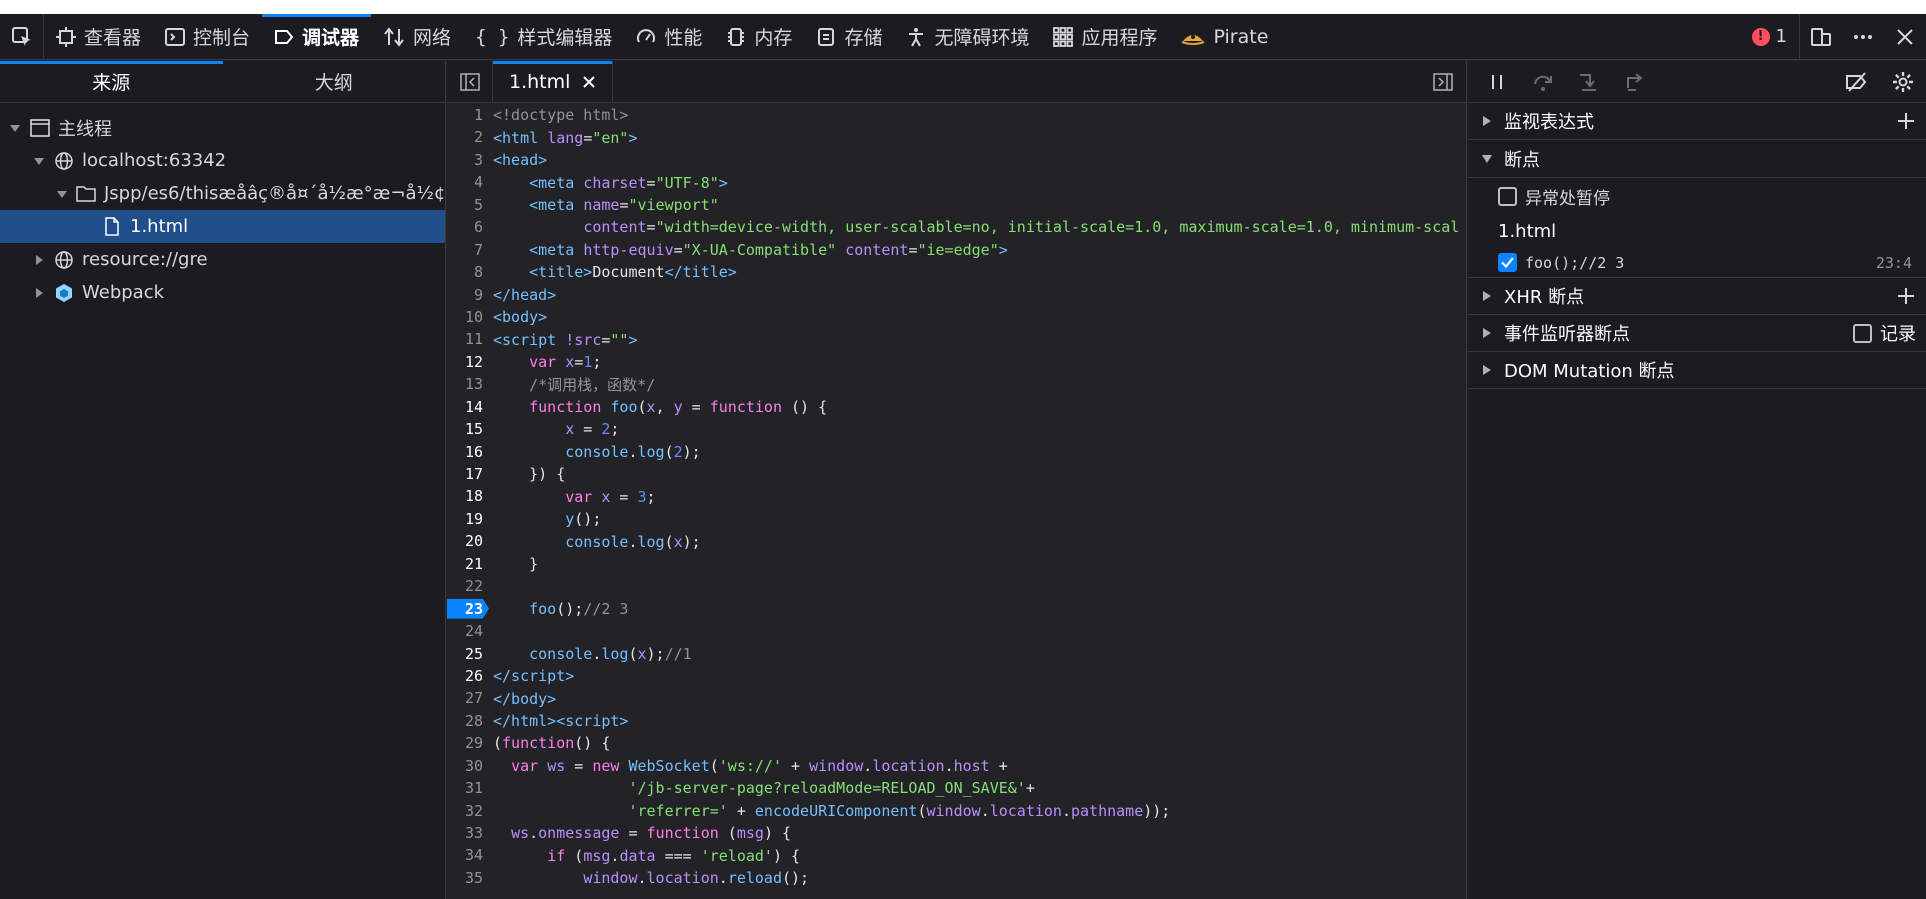 The width and height of the screenshot is (1926, 899). What do you see at coordinates (510, 698) in the screenshot?
I see `code-line: 27 </body>` at bounding box center [510, 698].